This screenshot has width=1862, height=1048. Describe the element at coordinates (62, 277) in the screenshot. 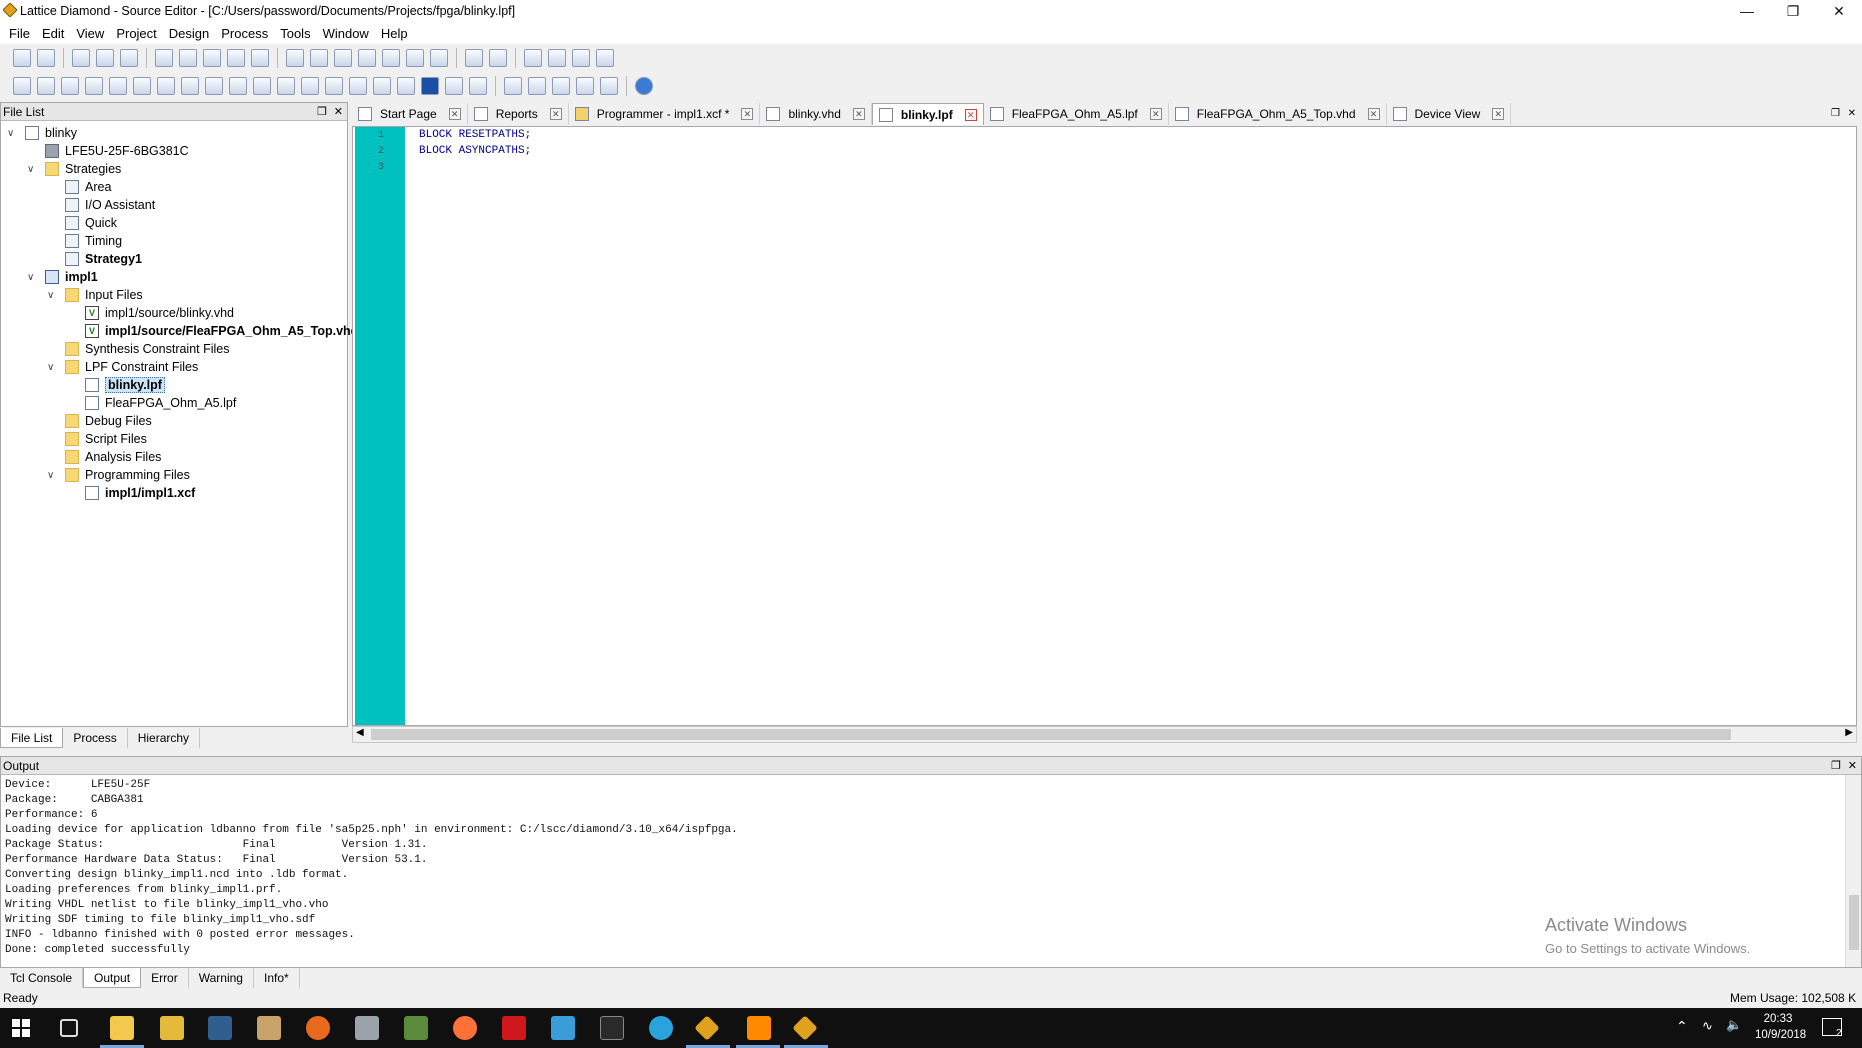

I see `tree-item-impl1: ∨ impl1` at that location.